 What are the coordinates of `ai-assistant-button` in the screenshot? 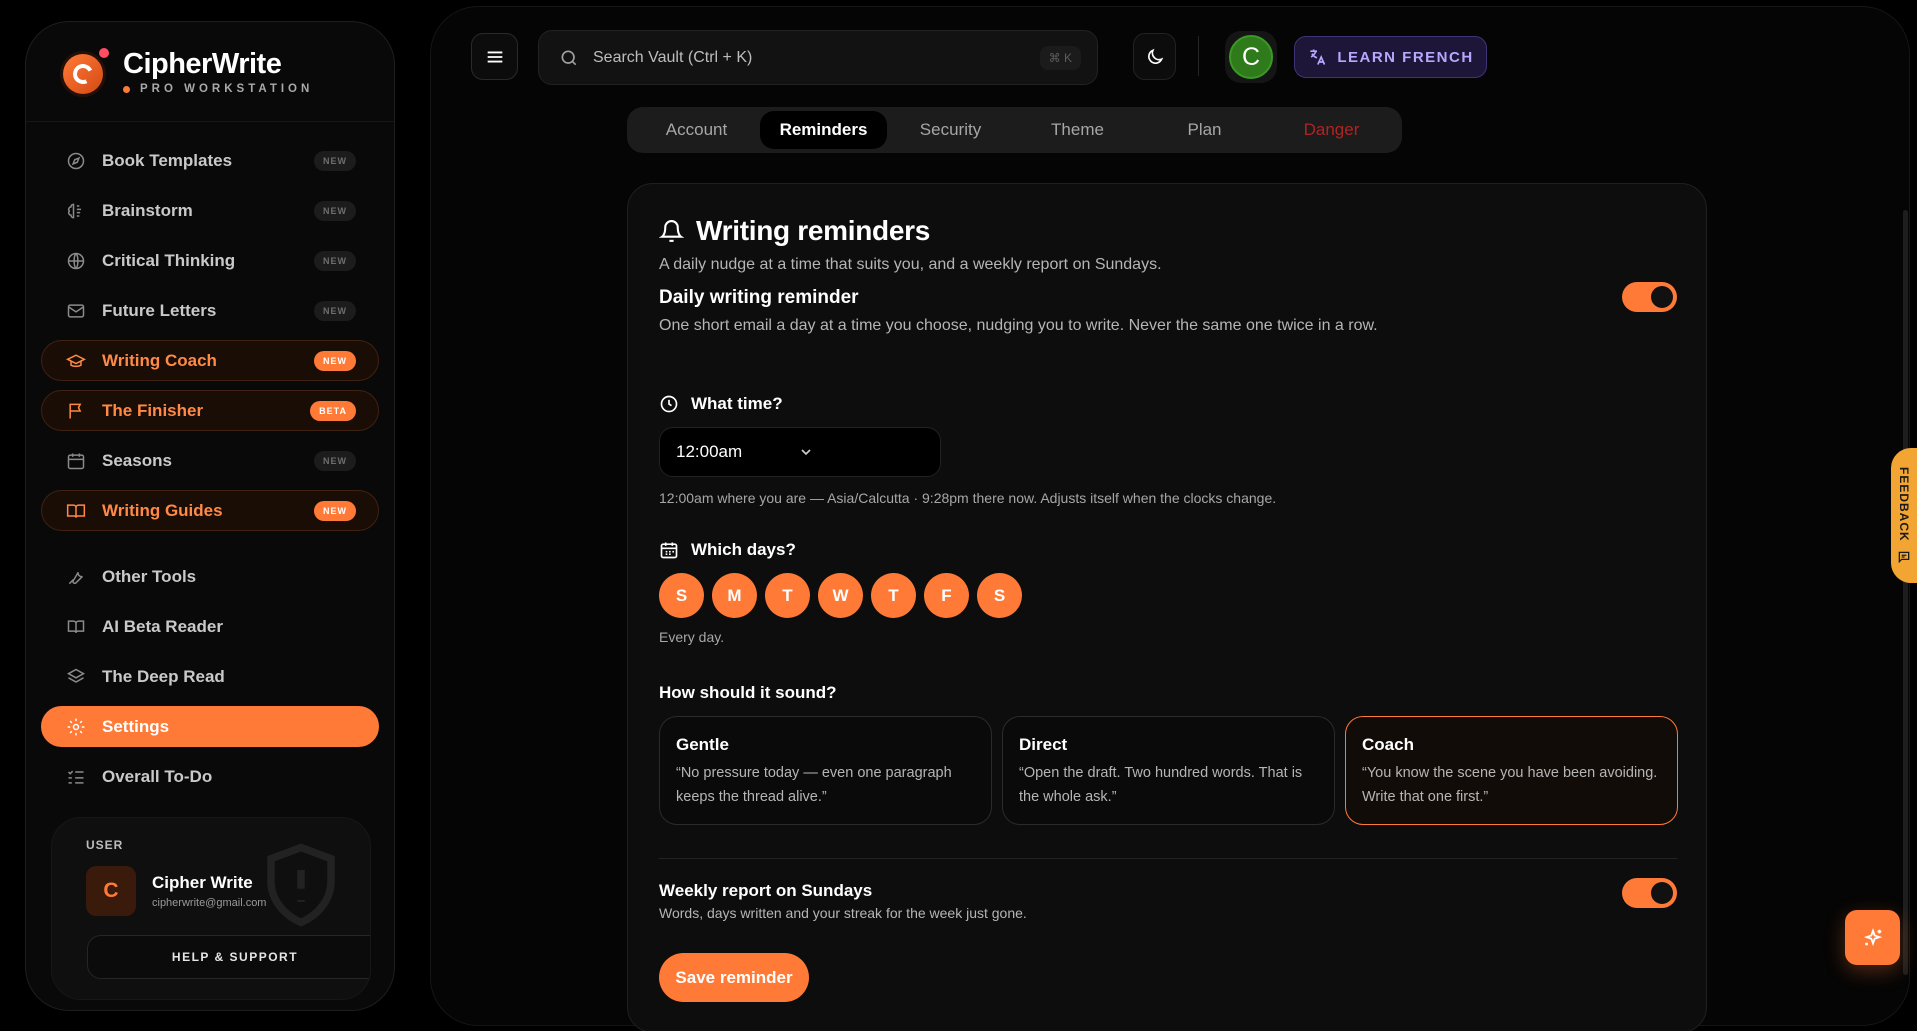 It's located at (1872, 937).